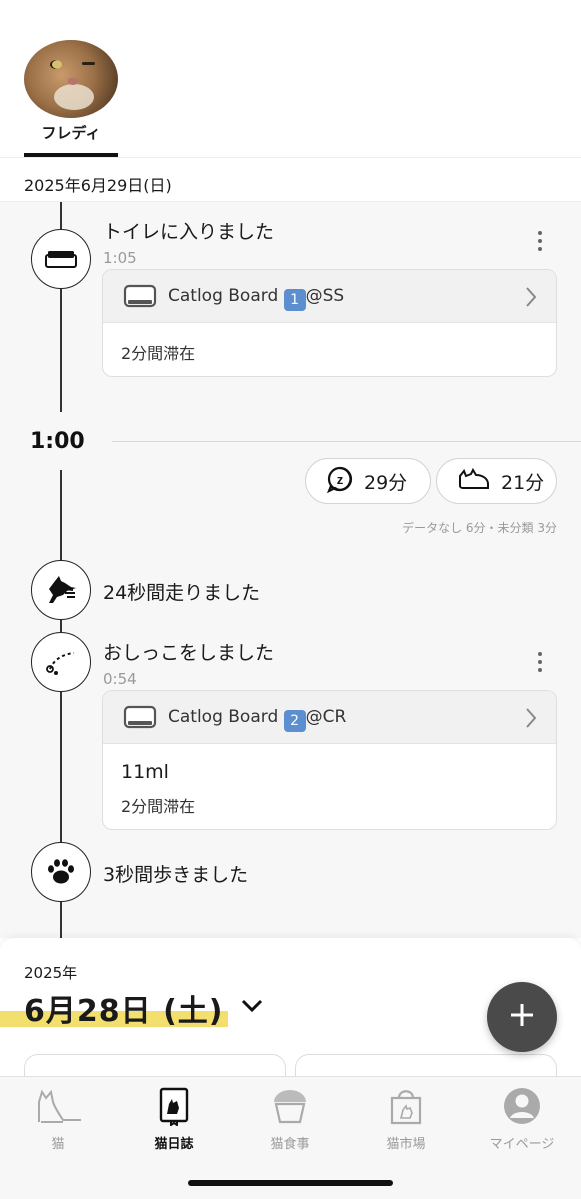  I want to click on device-number-badge: 1, so click(294, 300).